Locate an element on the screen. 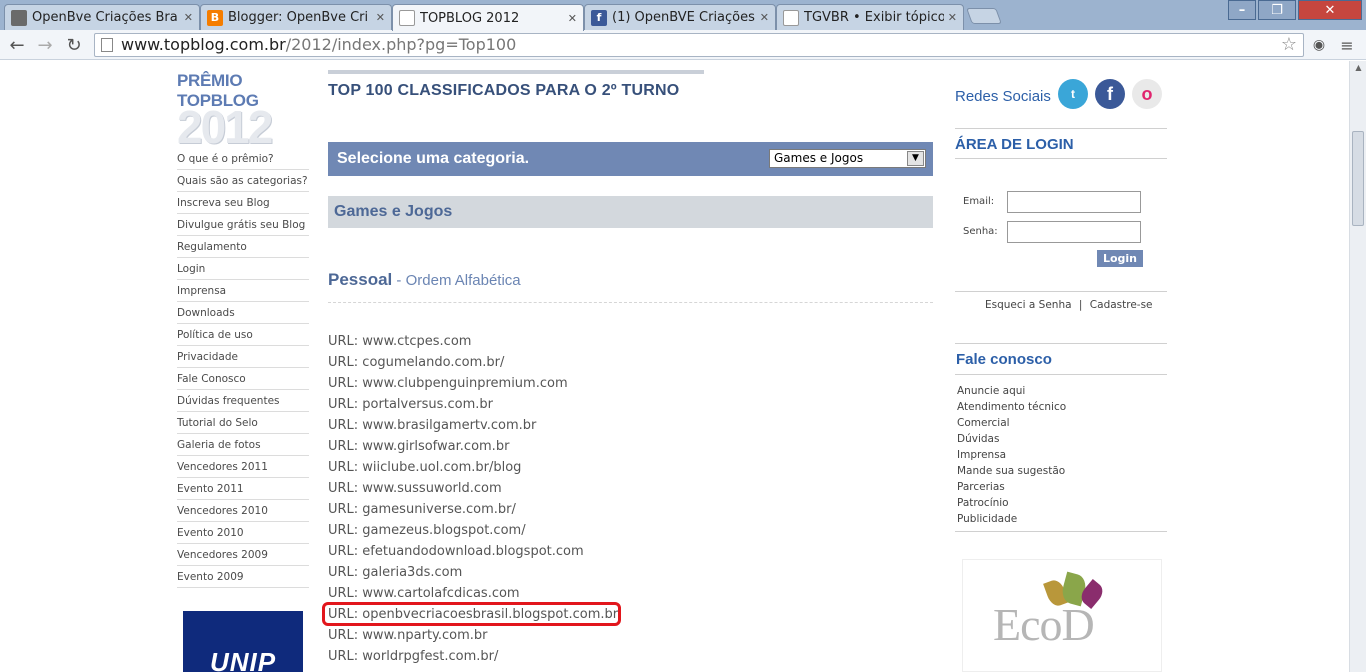  nav-link: Galeria de fotos is located at coordinates (243, 445).